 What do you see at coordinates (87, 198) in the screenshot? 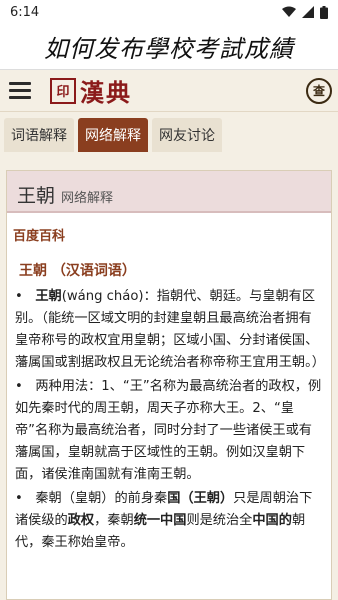
I see `card-subtitle: 网络解释` at bounding box center [87, 198].